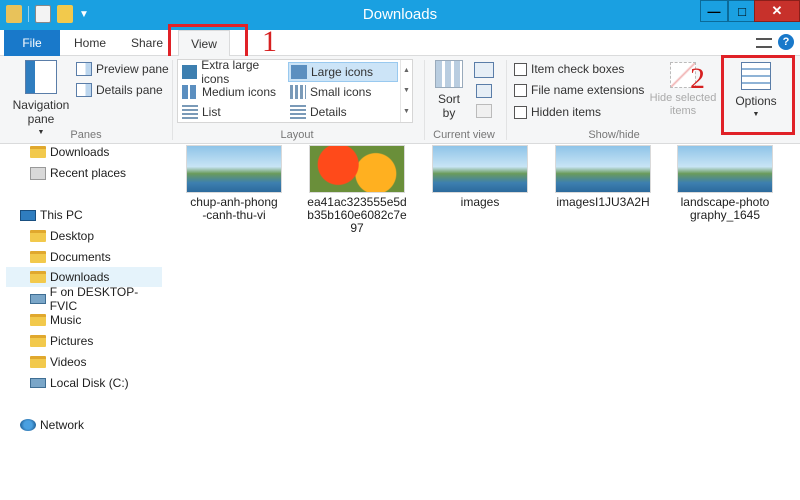  Describe the element at coordinates (328, 112) in the screenshot. I see `layout-item-label: Details` at that location.